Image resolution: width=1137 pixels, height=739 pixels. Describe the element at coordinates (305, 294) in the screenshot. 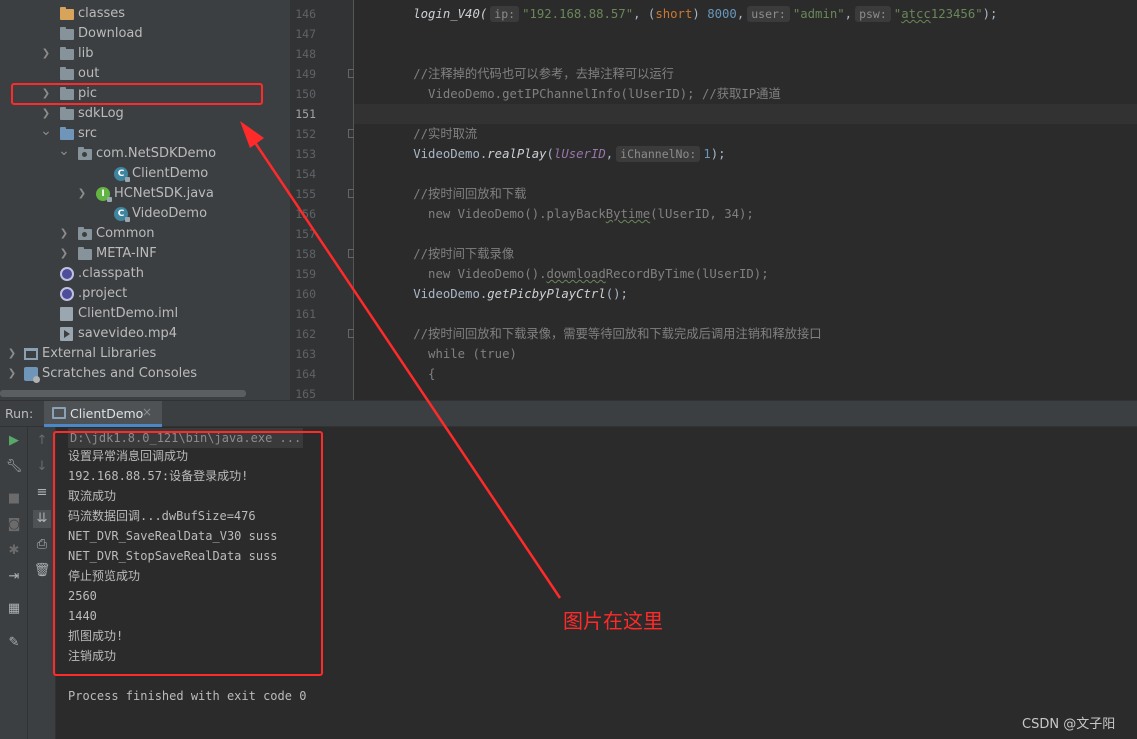

I see `line-number: 160` at that location.